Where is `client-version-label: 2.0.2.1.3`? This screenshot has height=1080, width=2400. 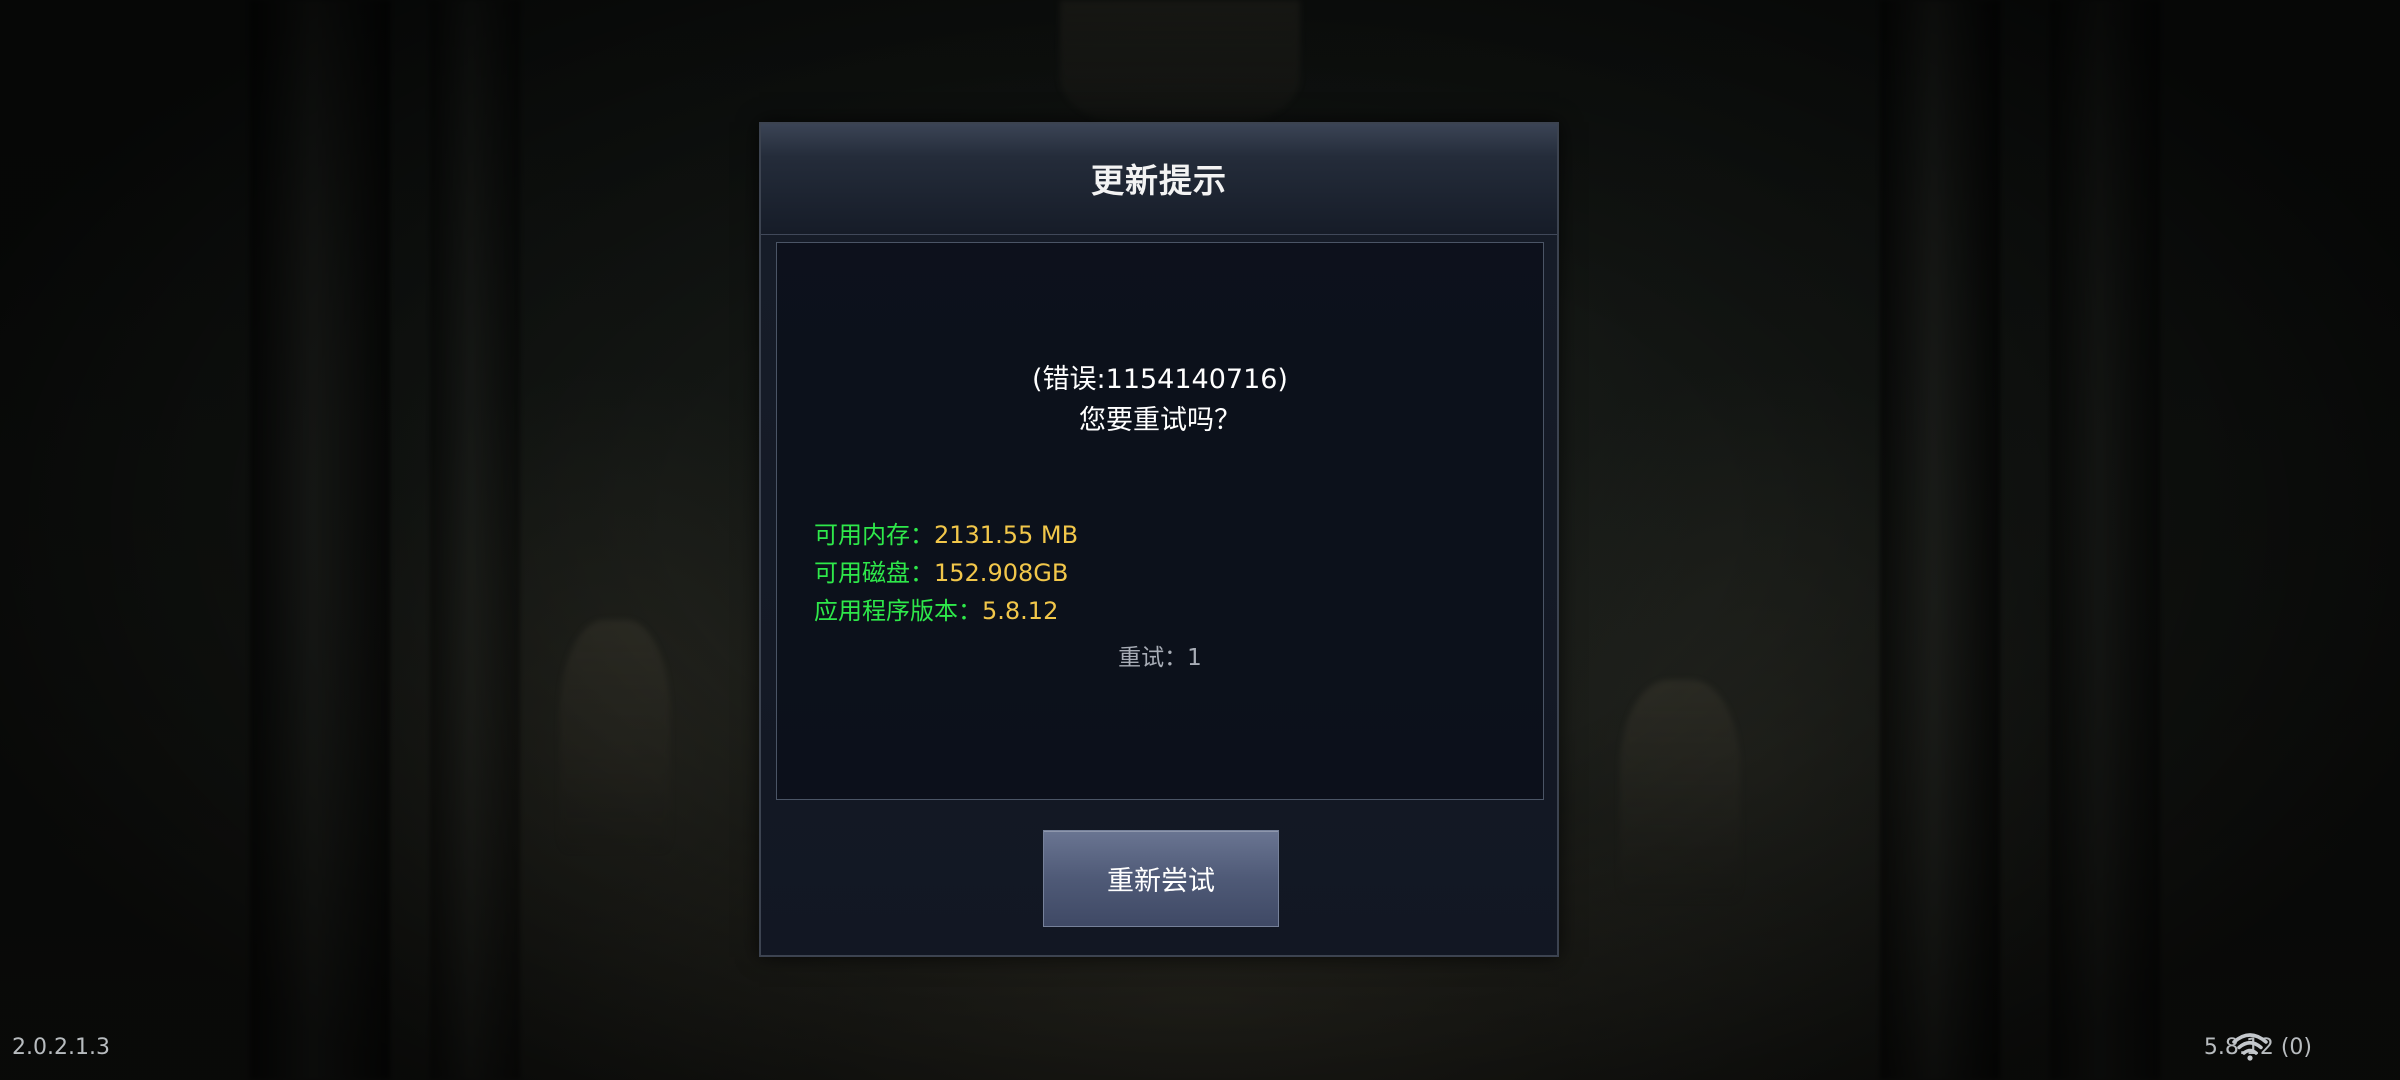
client-version-label: 2.0.2.1.3 is located at coordinates (61, 1047).